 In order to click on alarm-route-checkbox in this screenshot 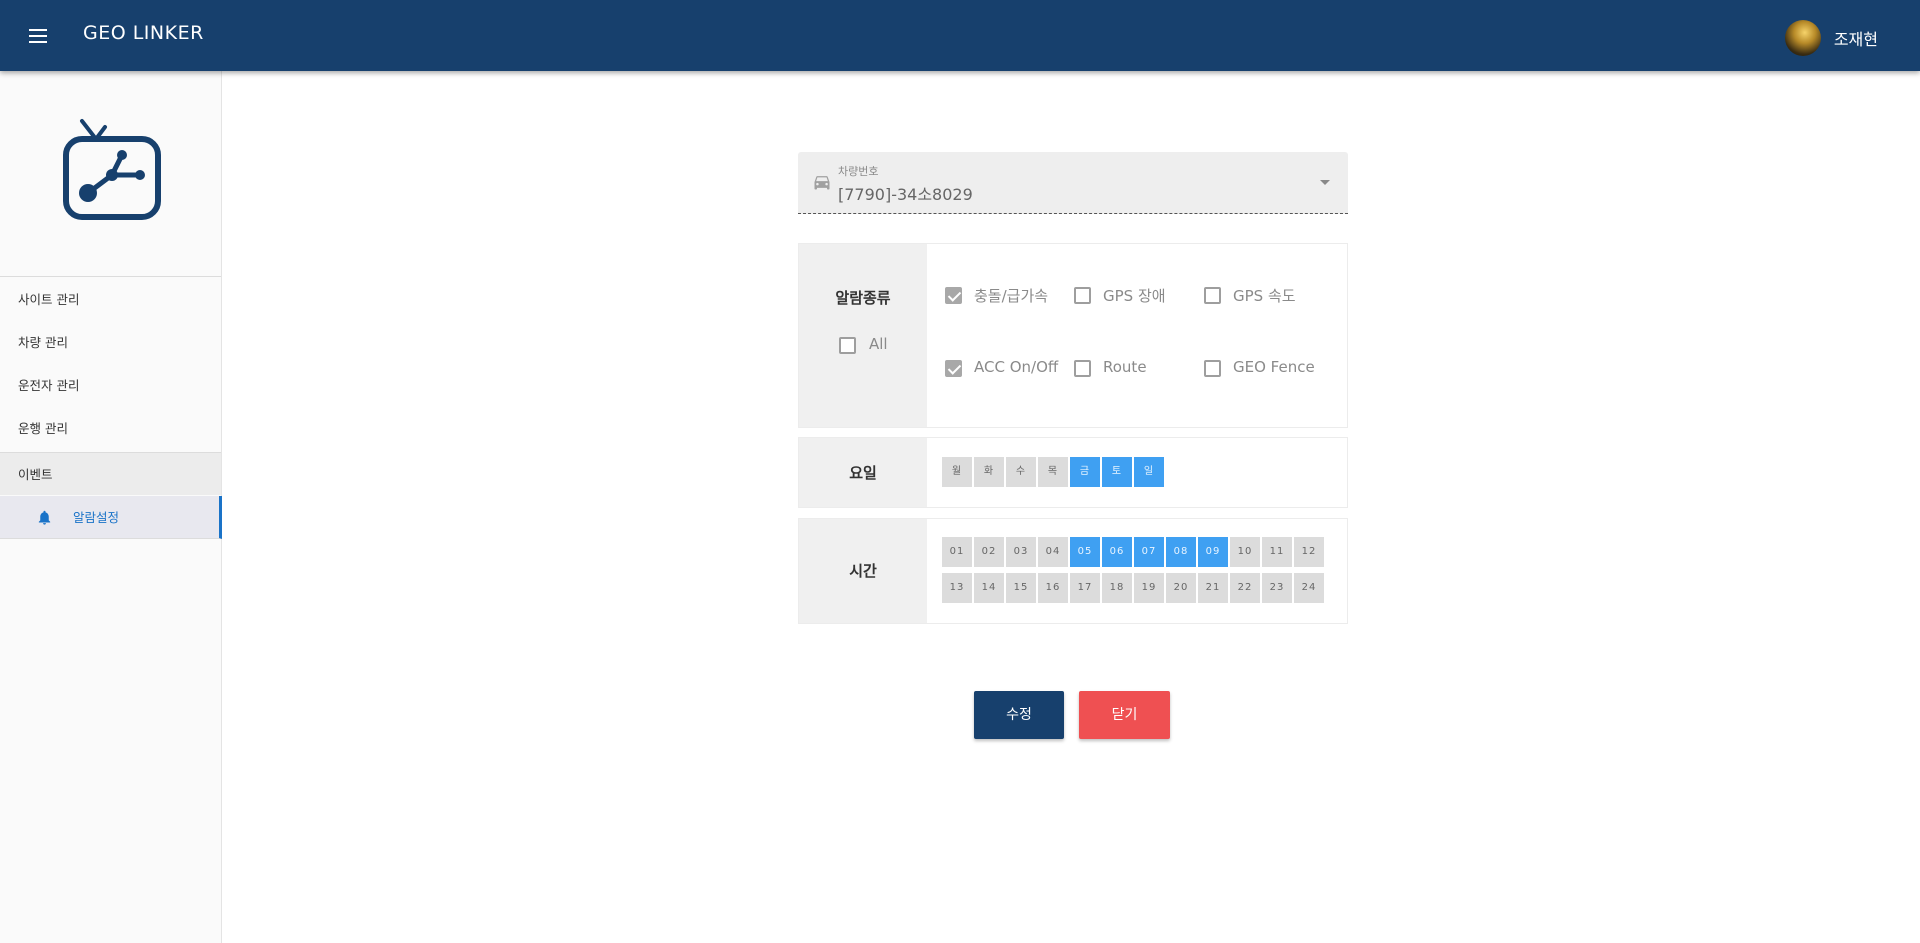, I will do `click(1083, 369)`.